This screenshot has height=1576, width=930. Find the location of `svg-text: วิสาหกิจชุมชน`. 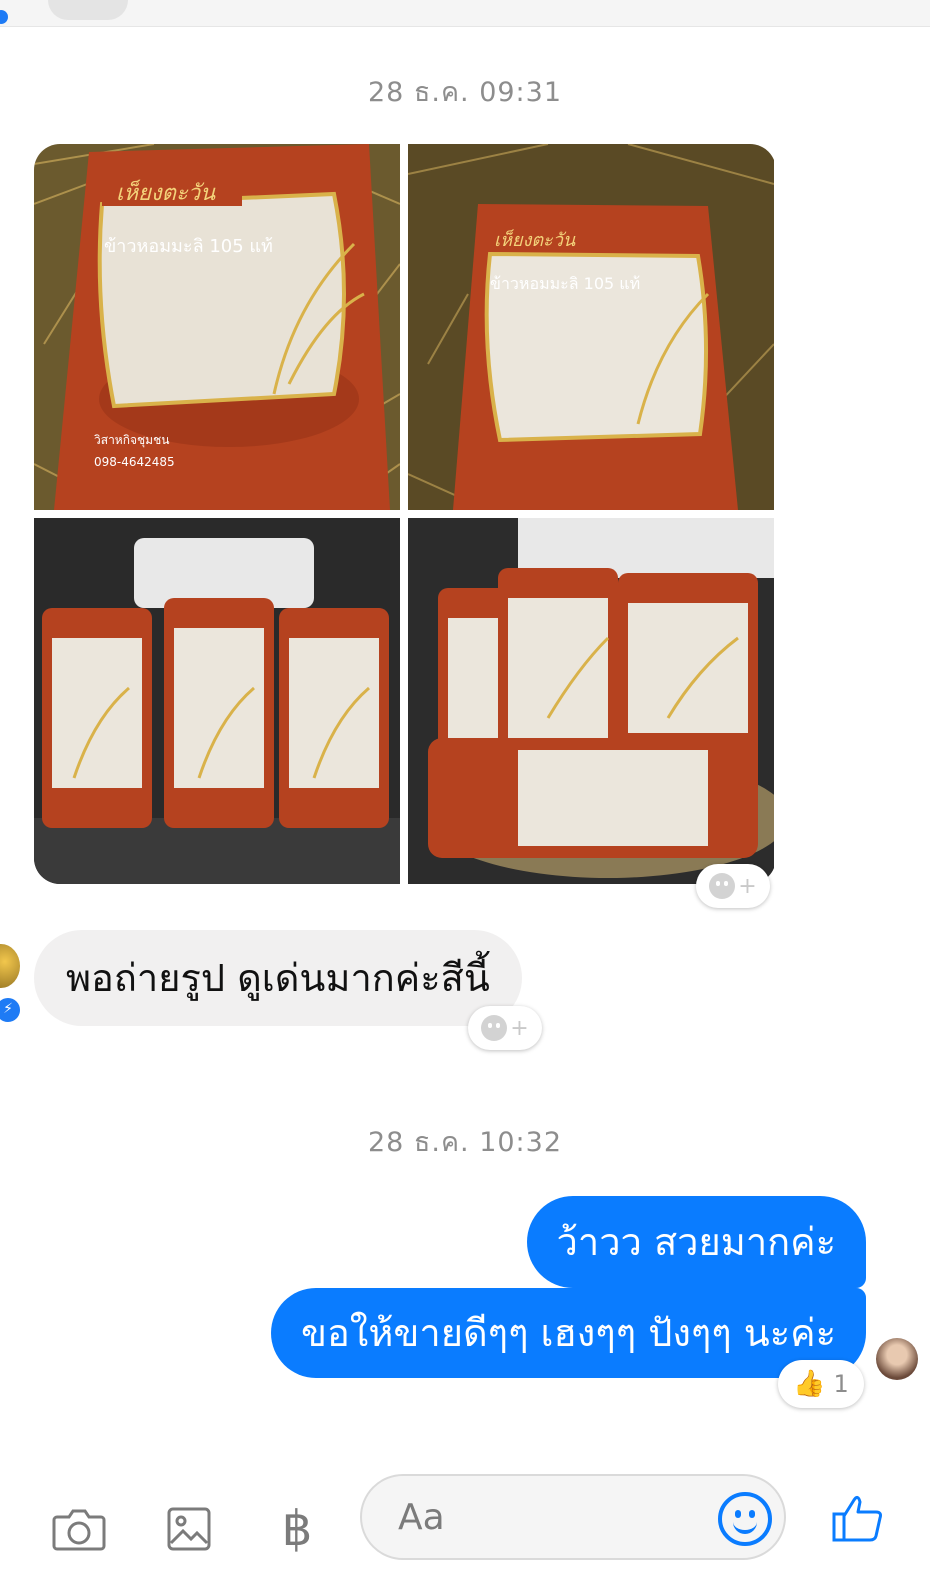

svg-text: วิสาหกิจชุมชน is located at coordinates (132, 440).